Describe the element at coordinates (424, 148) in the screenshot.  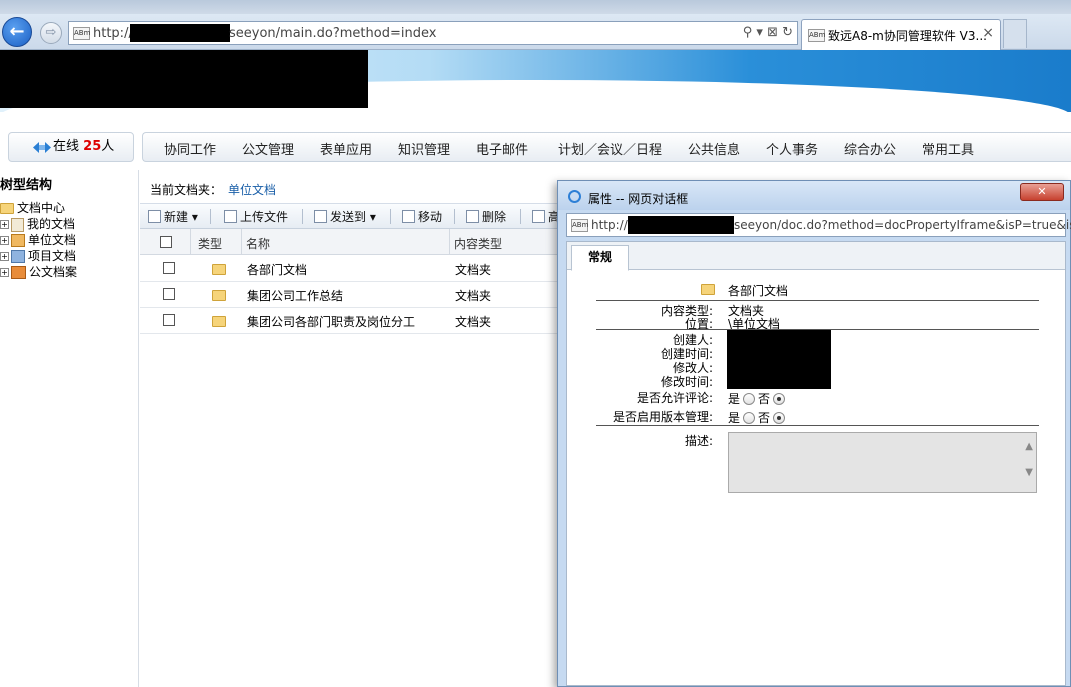
I see `menu-knowledge: 知识管理` at that location.